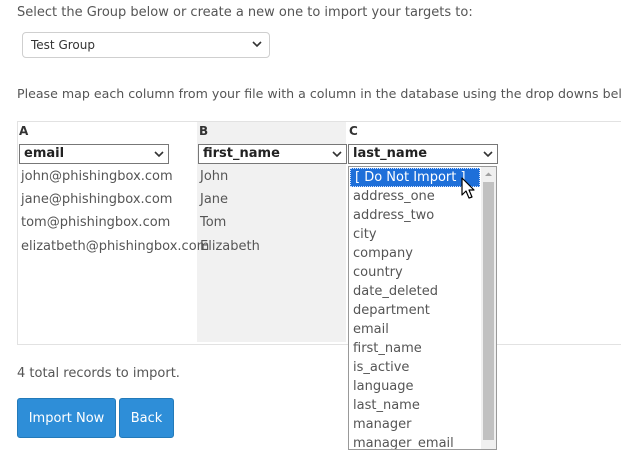 This screenshot has height=450, width=621. I want to click on column-a-select: email, so click(94, 154).